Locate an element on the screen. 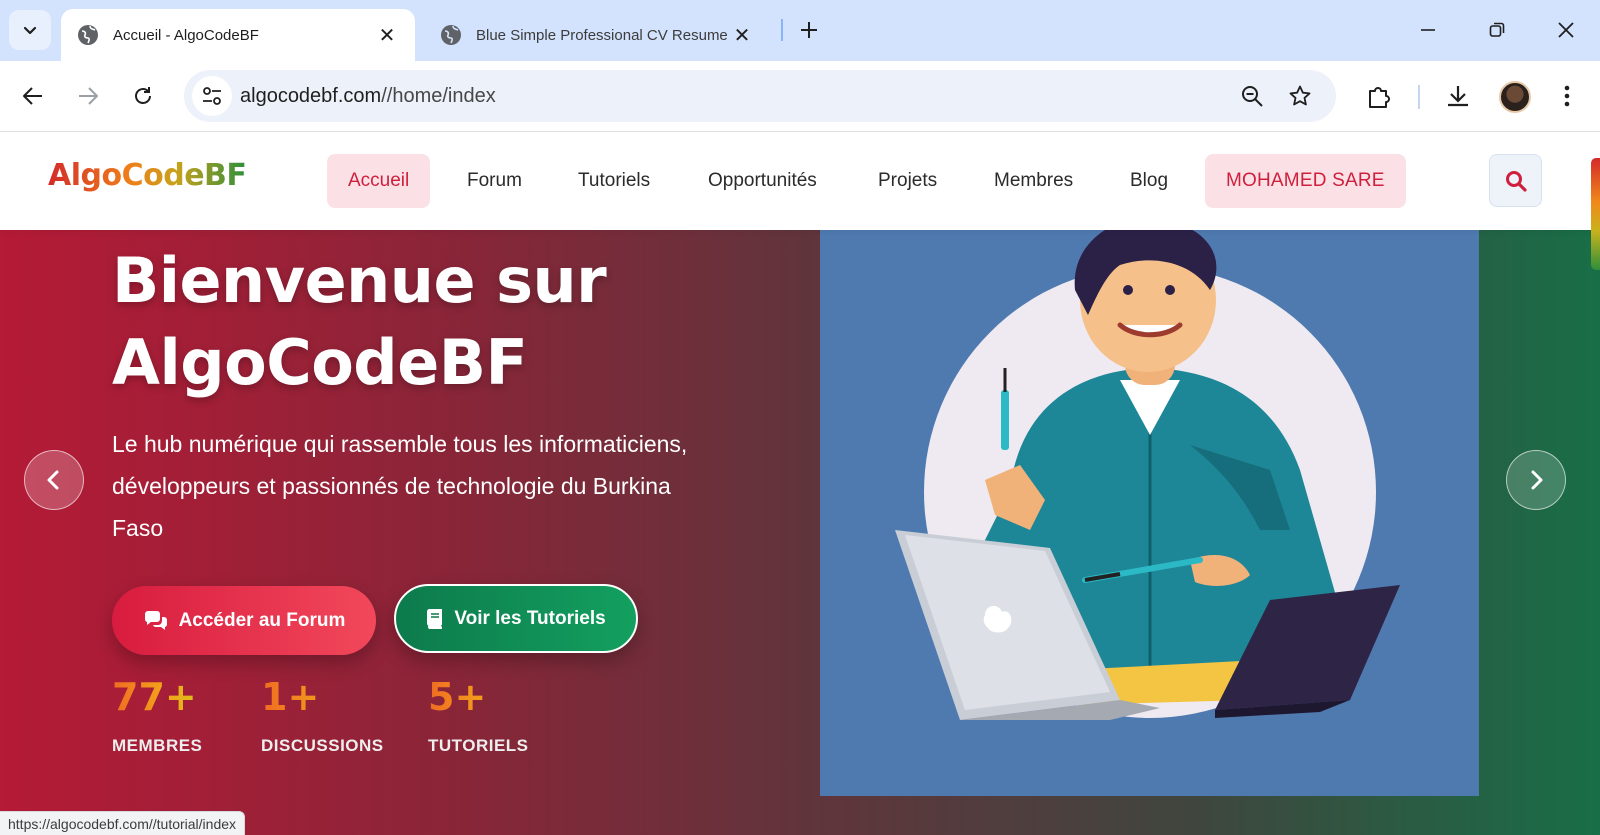 Image resolution: width=1600 pixels, height=835 pixels. stat-members: 77+ MEMBRES is located at coordinates (157, 714).